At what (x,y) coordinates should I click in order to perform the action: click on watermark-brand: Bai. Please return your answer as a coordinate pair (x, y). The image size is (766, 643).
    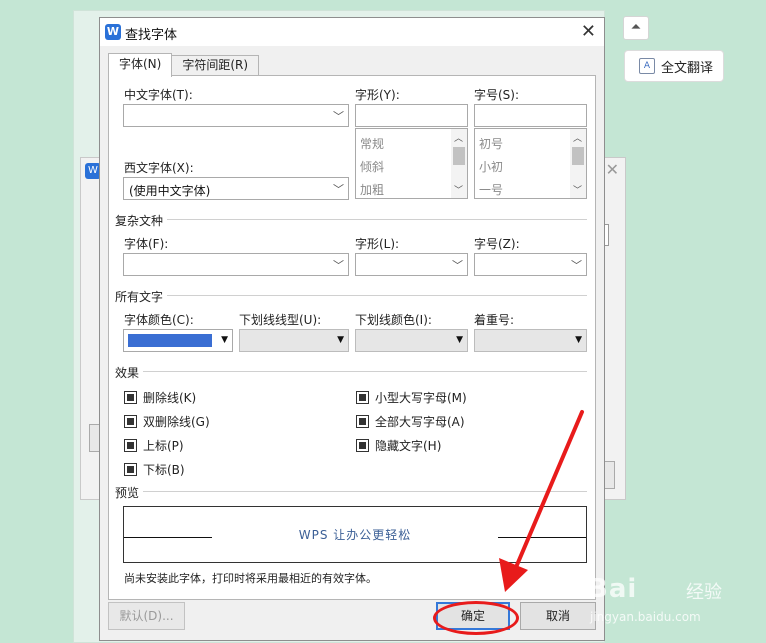
    Looking at the image, I should click on (613, 589).